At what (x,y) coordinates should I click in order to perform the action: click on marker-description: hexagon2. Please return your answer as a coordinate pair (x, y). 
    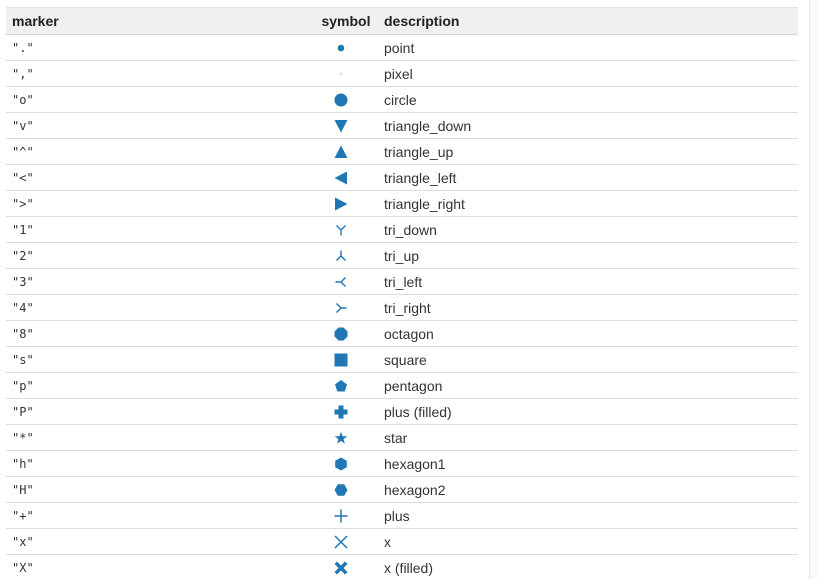
    Looking at the image, I should click on (588, 489).